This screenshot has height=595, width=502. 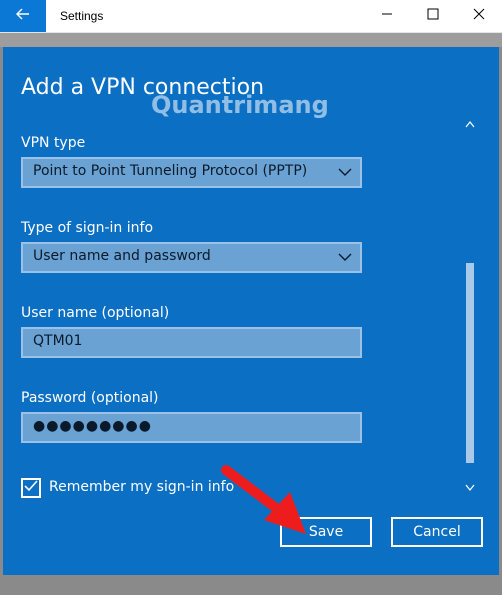 I want to click on scroll-down-button, so click(x=470, y=488).